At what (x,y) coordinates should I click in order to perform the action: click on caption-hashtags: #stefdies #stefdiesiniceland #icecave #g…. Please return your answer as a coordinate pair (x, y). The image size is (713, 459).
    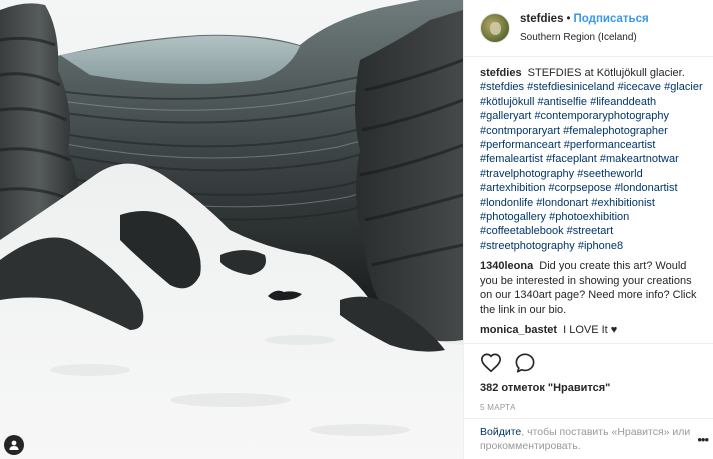
    Looking at the image, I should click on (591, 166).